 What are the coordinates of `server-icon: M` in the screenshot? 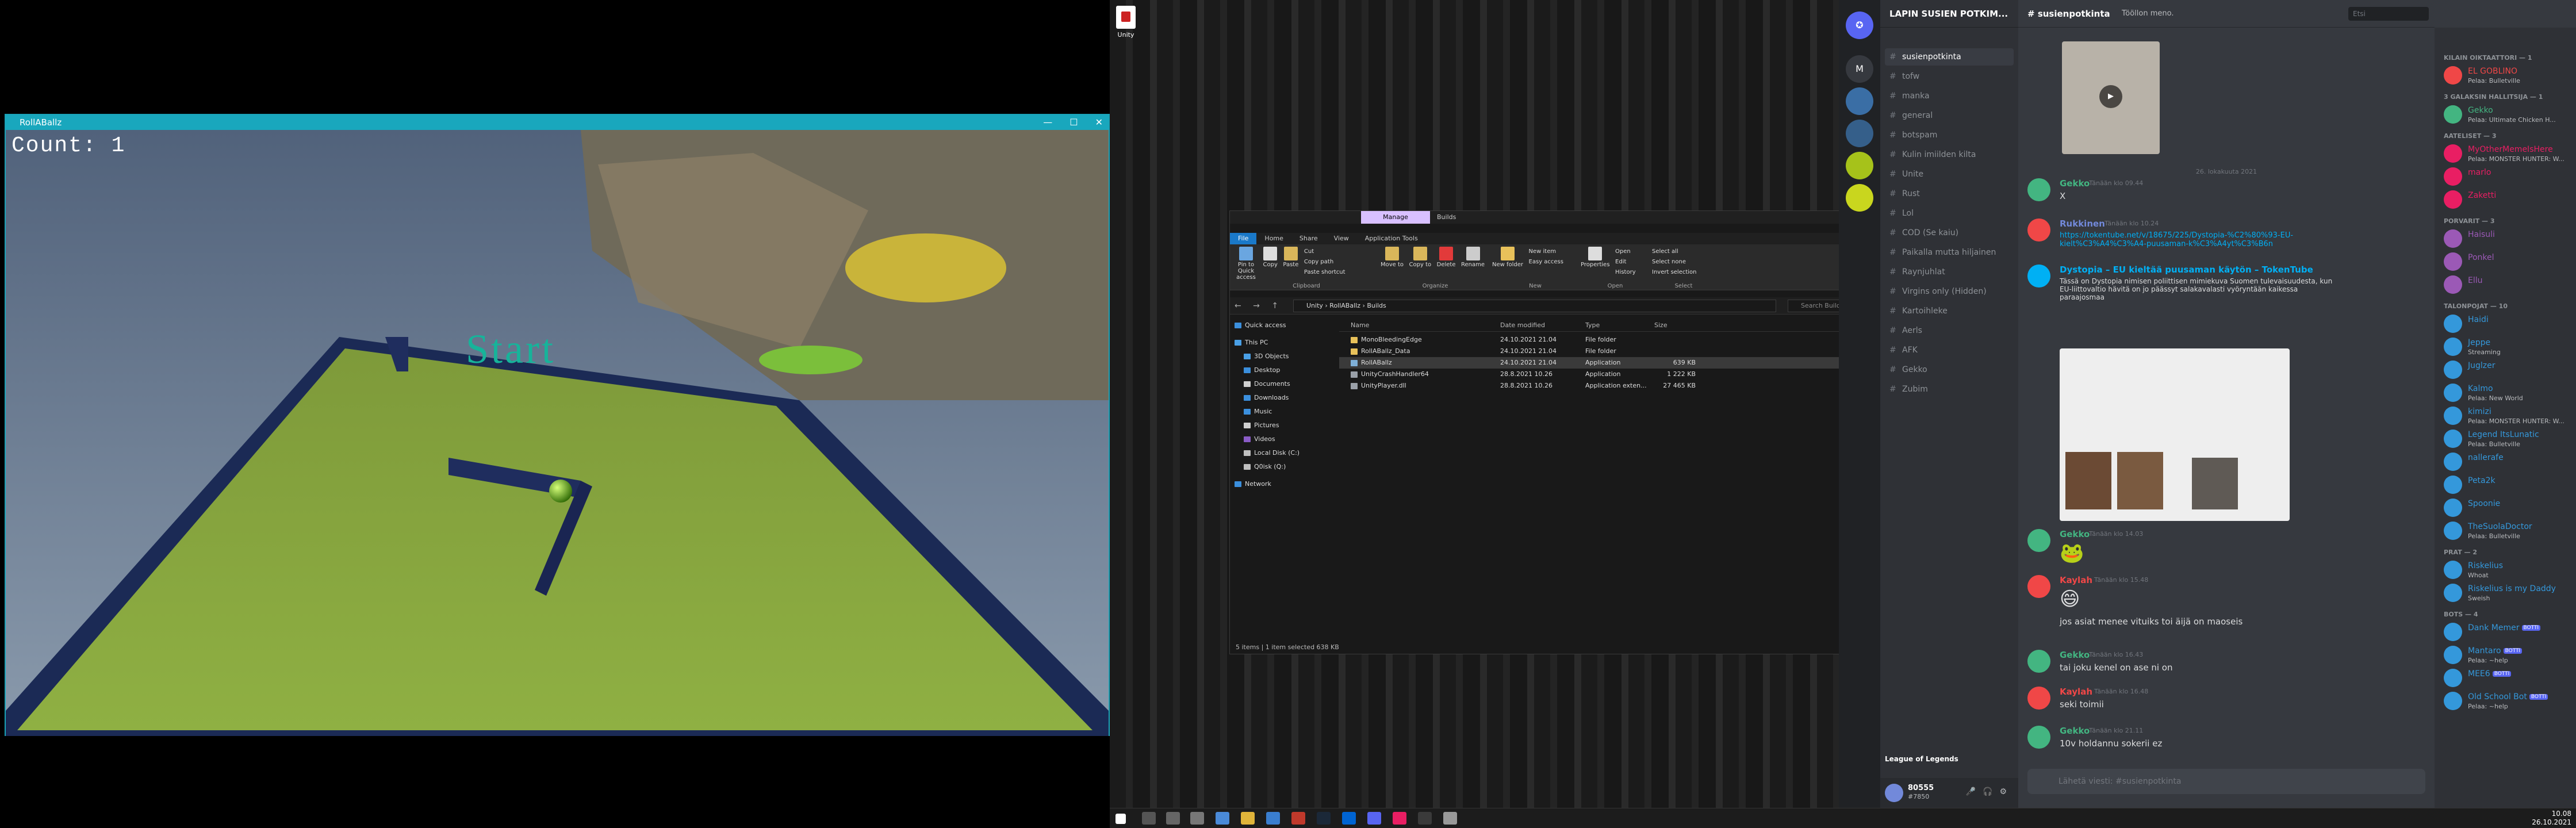 It's located at (1859, 69).